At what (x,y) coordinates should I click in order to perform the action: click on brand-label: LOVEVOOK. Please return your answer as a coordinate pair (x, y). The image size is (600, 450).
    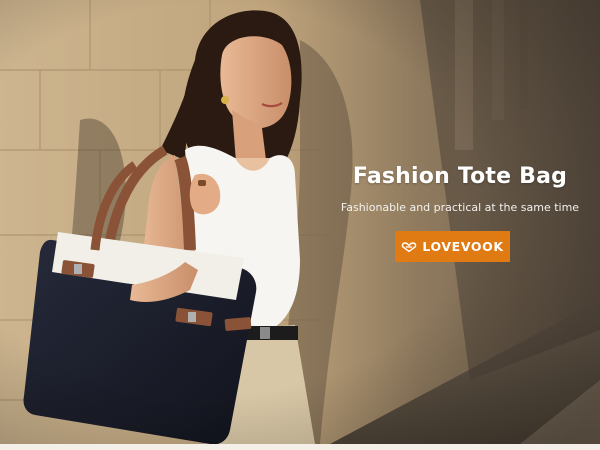
    Looking at the image, I should click on (463, 246).